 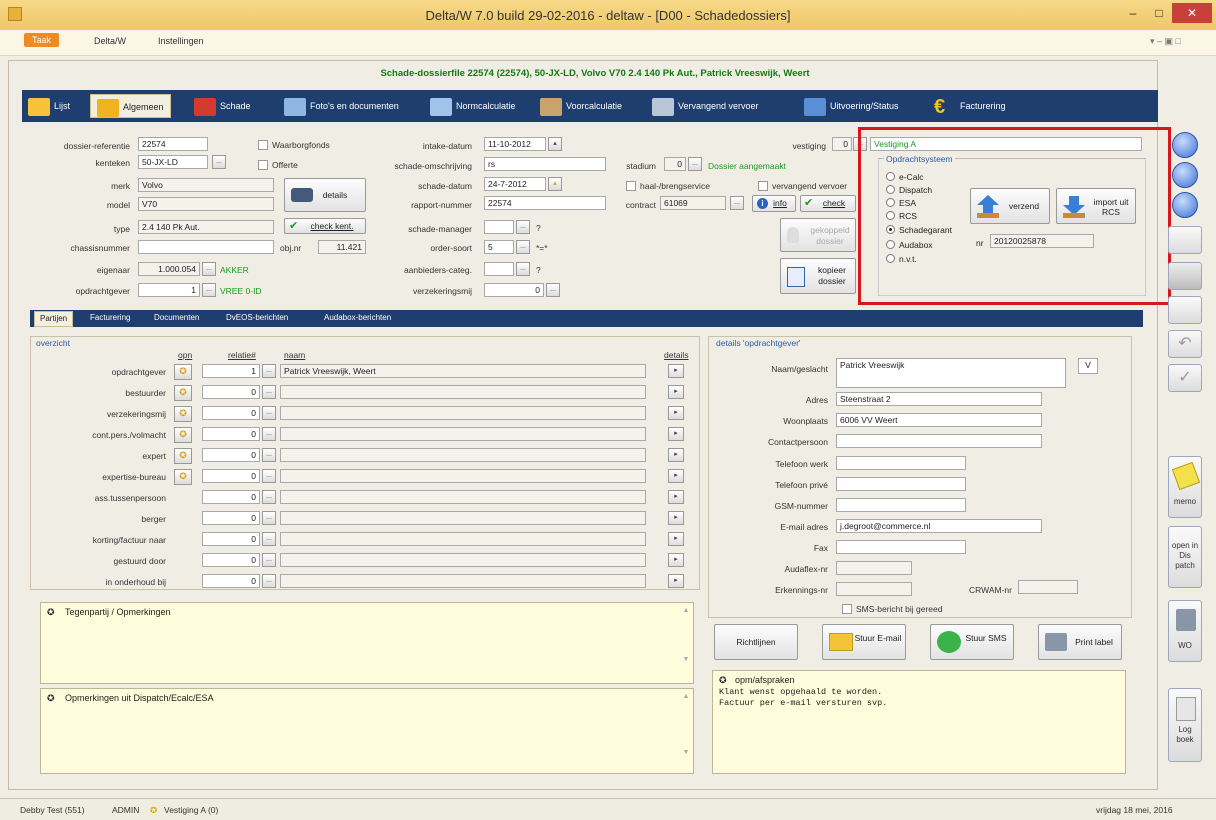 I want to click on radio-esa, so click(x=890, y=202).